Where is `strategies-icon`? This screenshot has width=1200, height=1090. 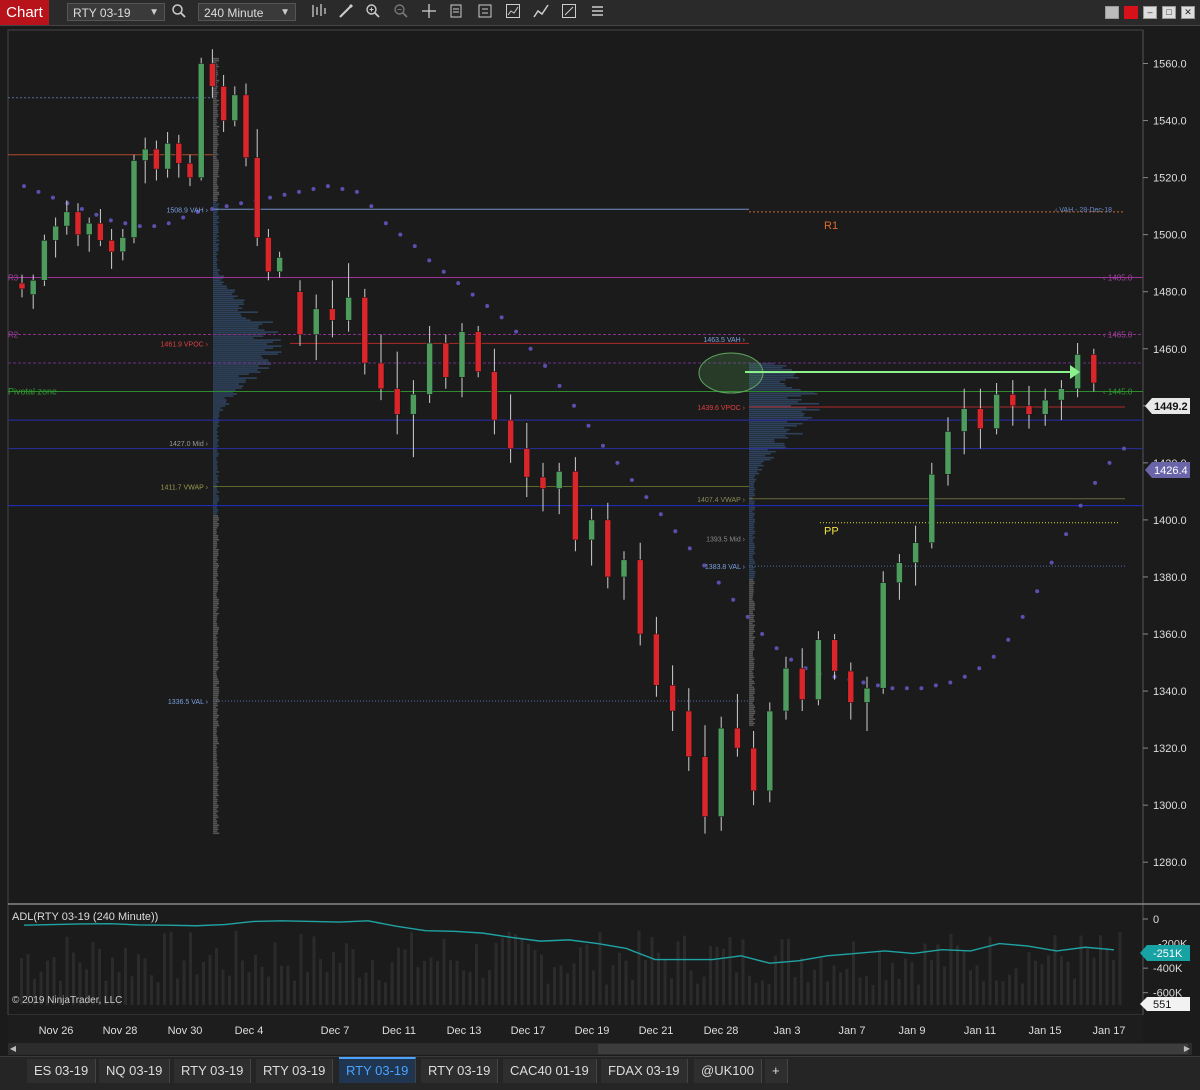
strategies-icon is located at coordinates (541, 12).